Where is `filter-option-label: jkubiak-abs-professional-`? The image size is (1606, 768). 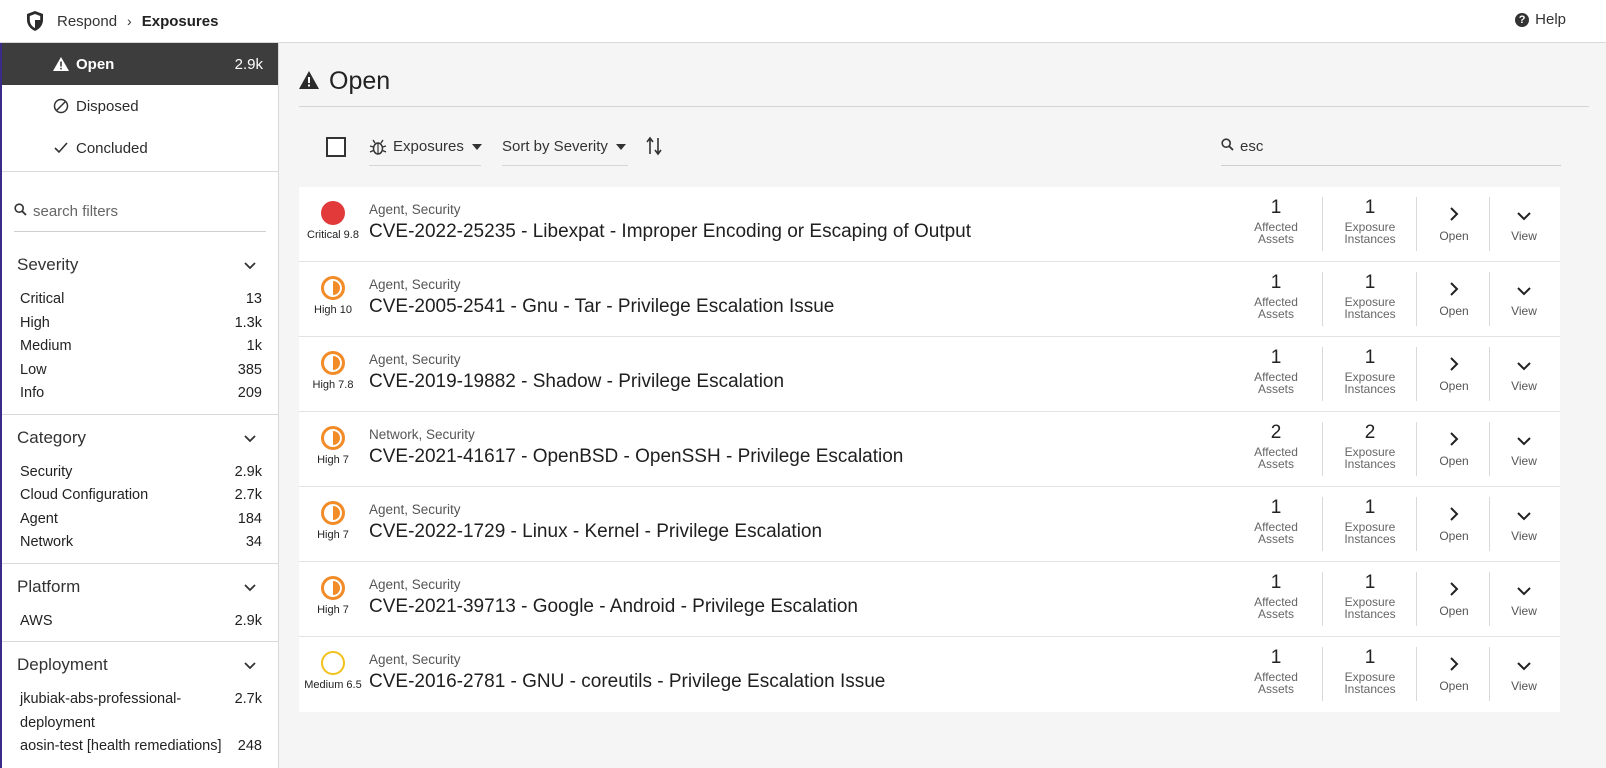 filter-option-label: jkubiak-abs-professional- is located at coordinates (101, 699).